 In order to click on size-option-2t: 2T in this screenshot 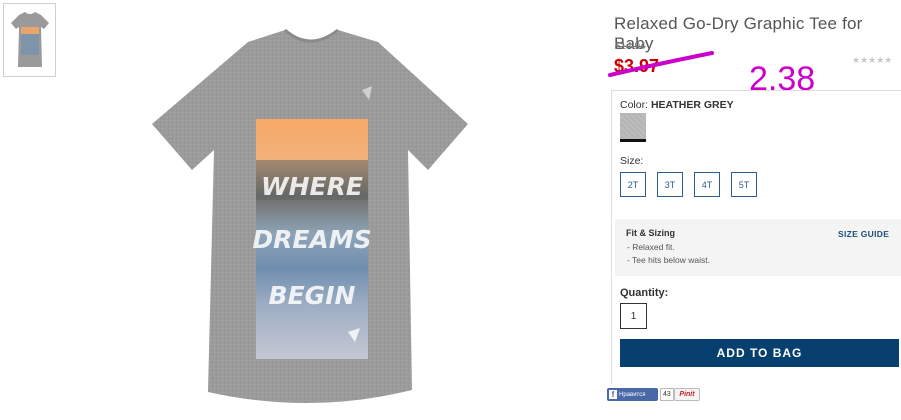, I will do `click(633, 184)`.